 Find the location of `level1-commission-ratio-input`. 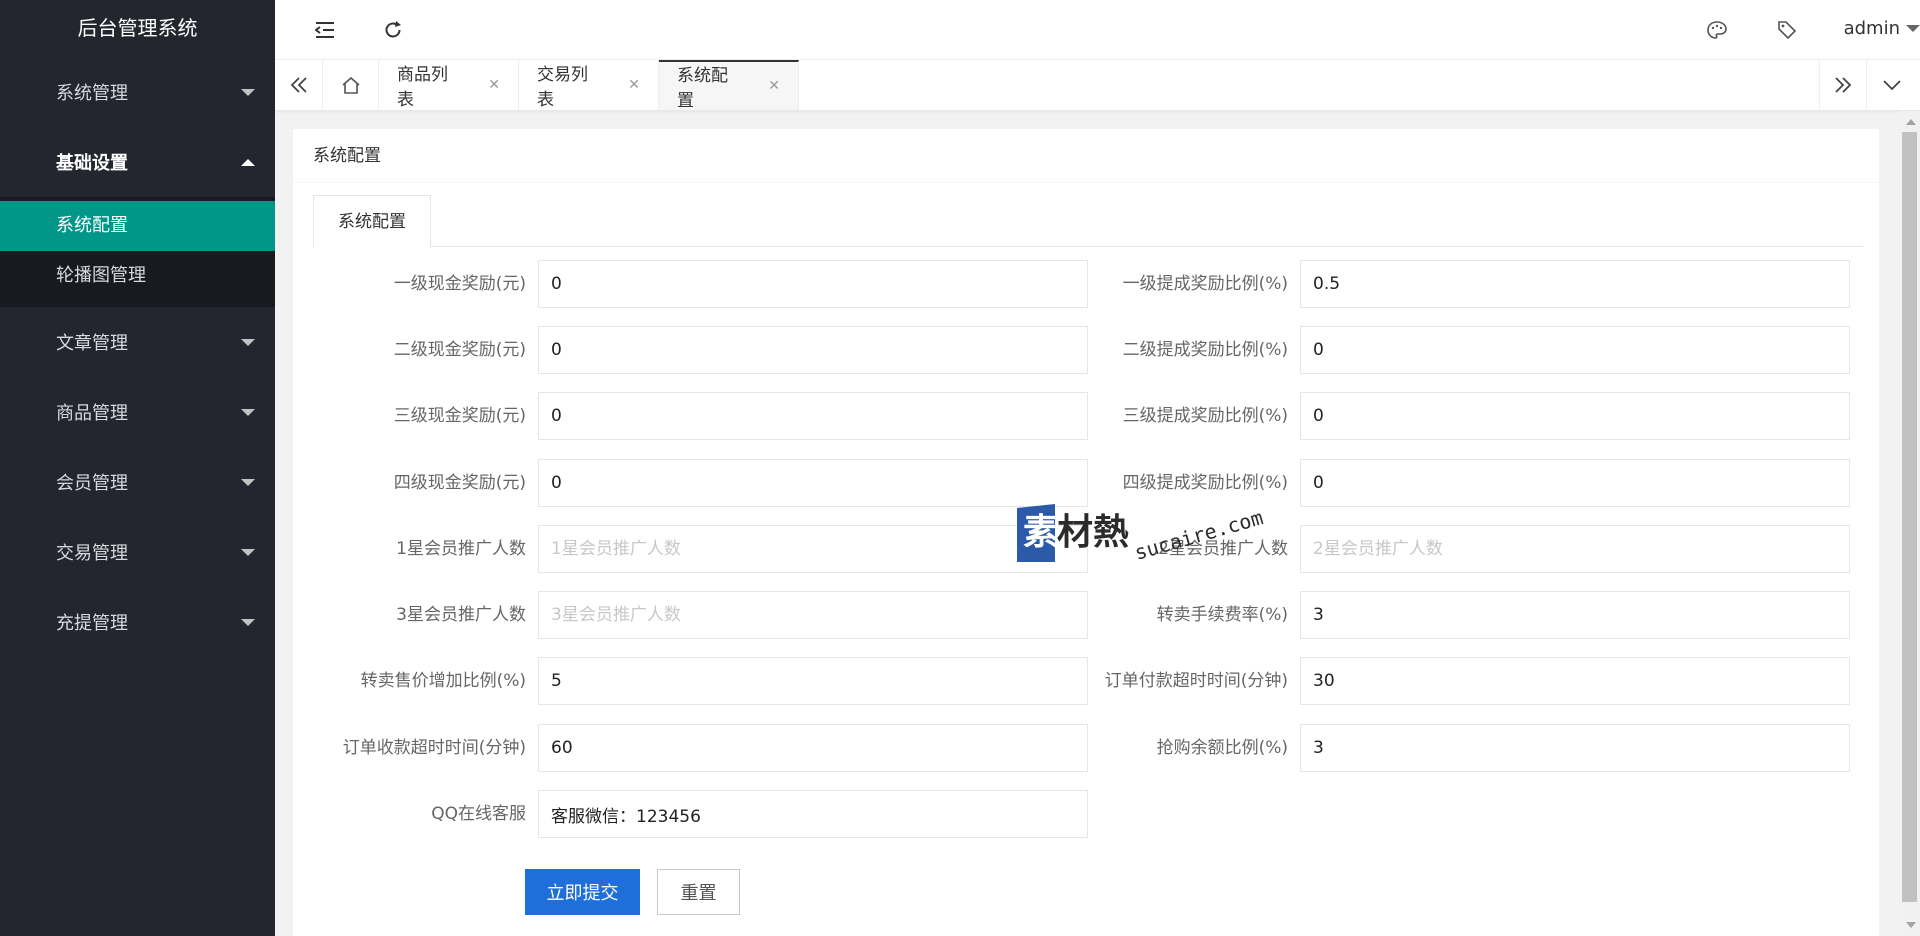

level1-commission-ratio-input is located at coordinates (1575, 284).